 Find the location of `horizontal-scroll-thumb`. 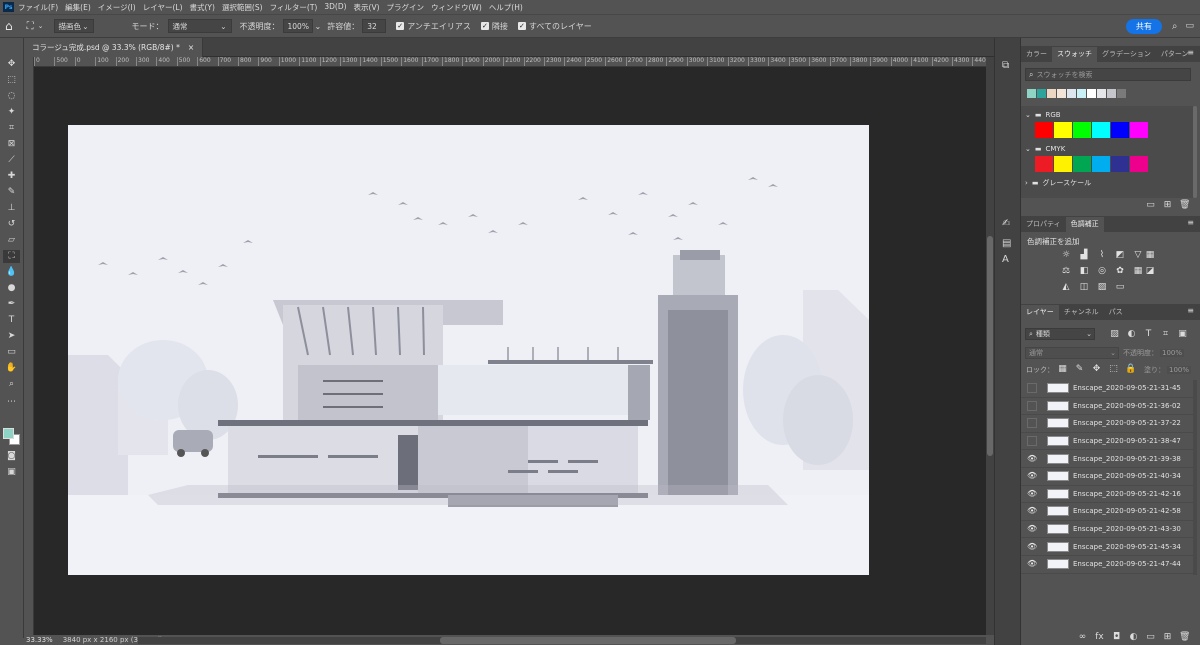

horizontal-scroll-thumb is located at coordinates (588, 640).